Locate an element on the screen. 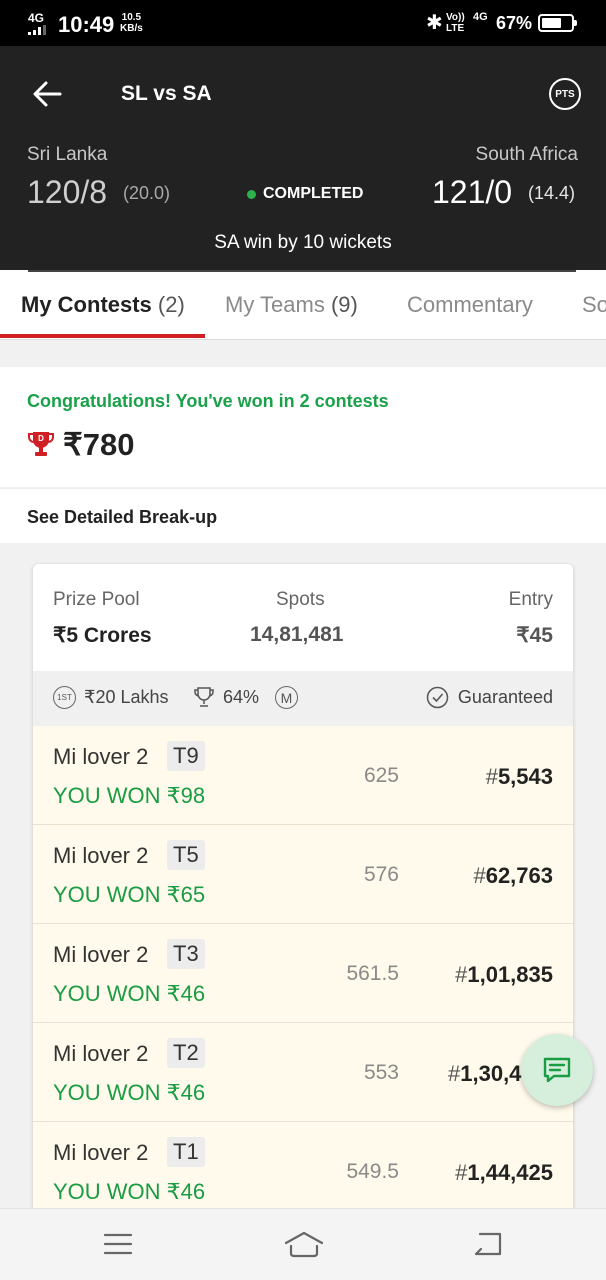 This screenshot has width=606, height=1280. system-nav-bar is located at coordinates (303, 1244).